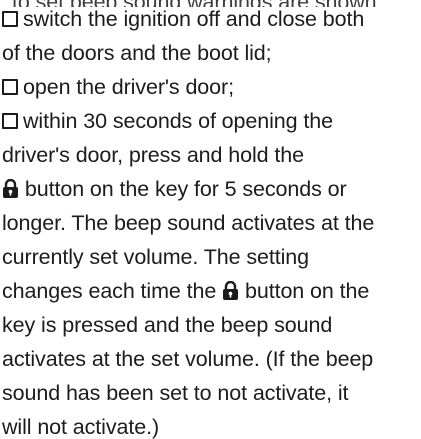 The height and width of the screenshot is (439, 421). What do you see at coordinates (167, 121) in the screenshot?
I see `step-3-line-1: within 30 seconds of opening the` at bounding box center [167, 121].